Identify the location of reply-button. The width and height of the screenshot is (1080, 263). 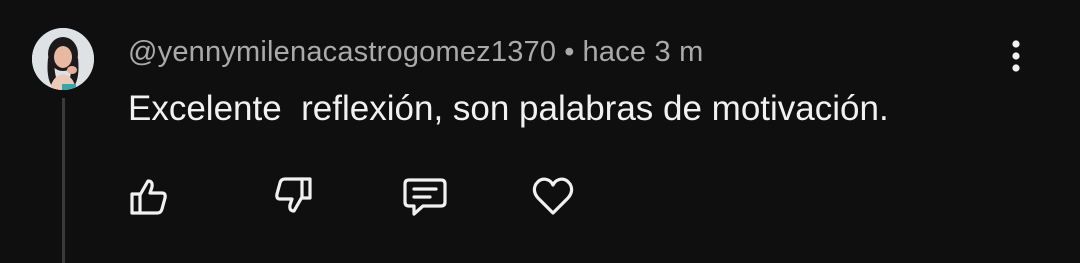
(425, 196).